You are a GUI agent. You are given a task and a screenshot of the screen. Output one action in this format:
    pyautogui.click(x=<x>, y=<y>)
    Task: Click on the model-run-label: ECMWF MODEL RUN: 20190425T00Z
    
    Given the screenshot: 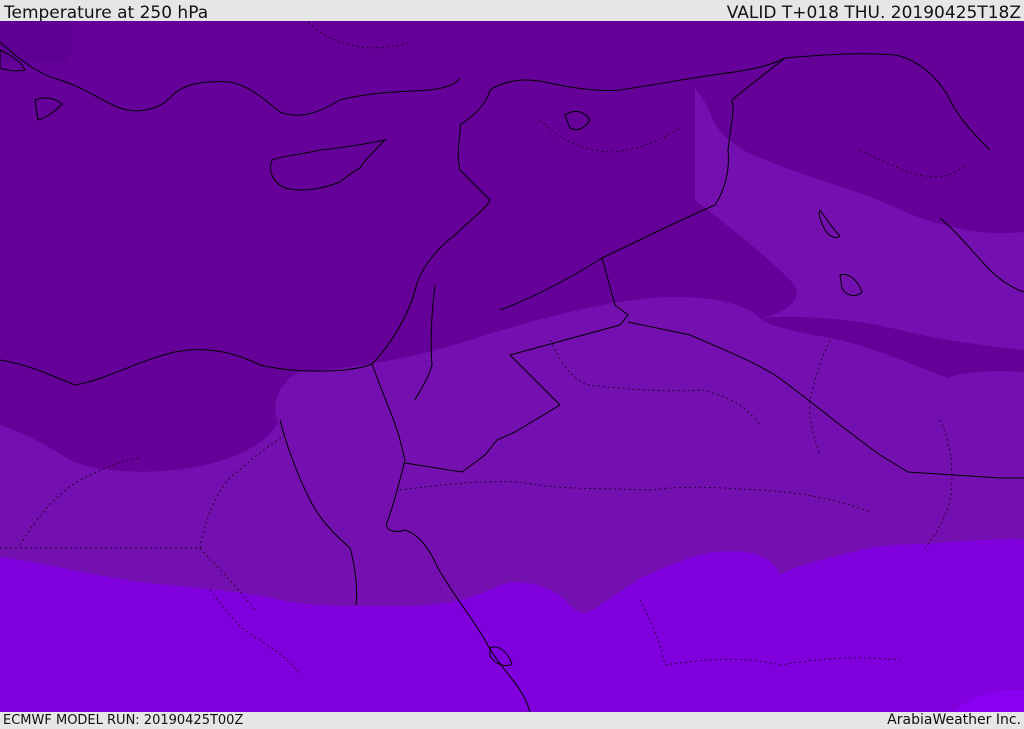 What is the action you would take?
    pyautogui.click(x=123, y=720)
    